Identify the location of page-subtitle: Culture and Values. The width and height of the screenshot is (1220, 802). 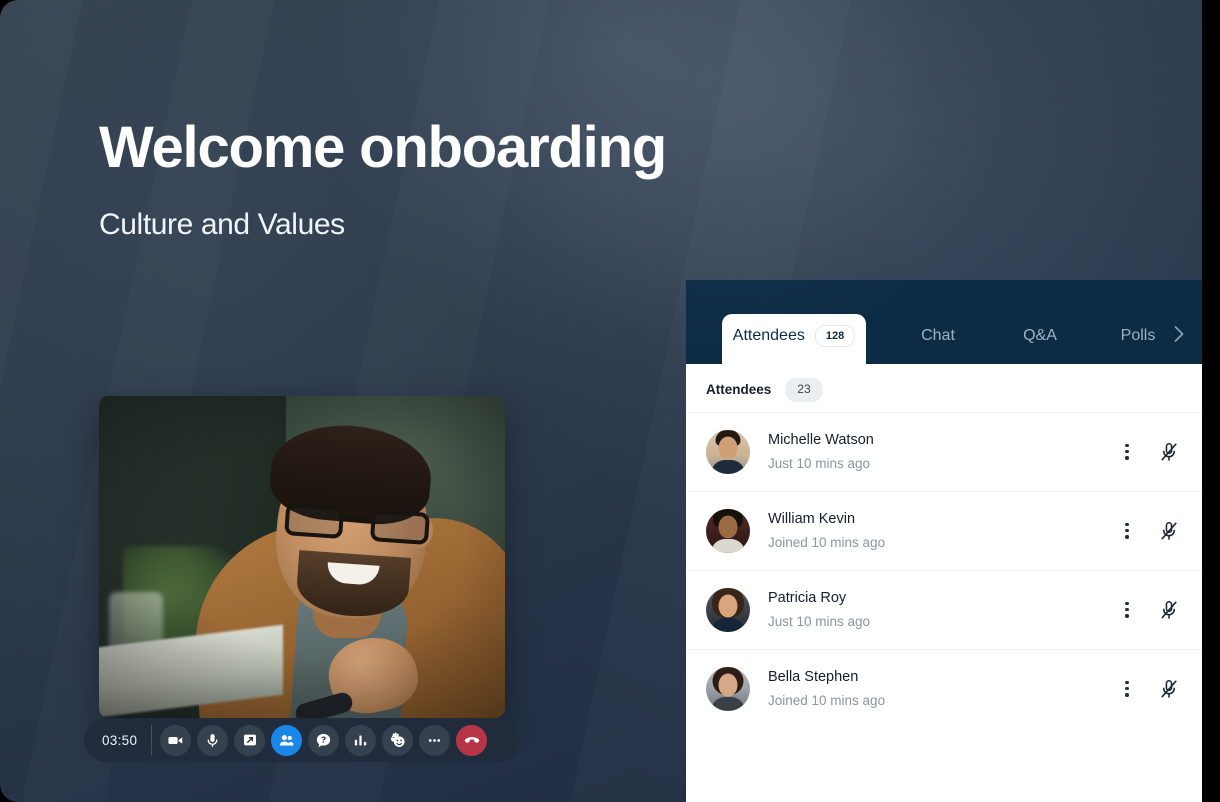
(222, 224).